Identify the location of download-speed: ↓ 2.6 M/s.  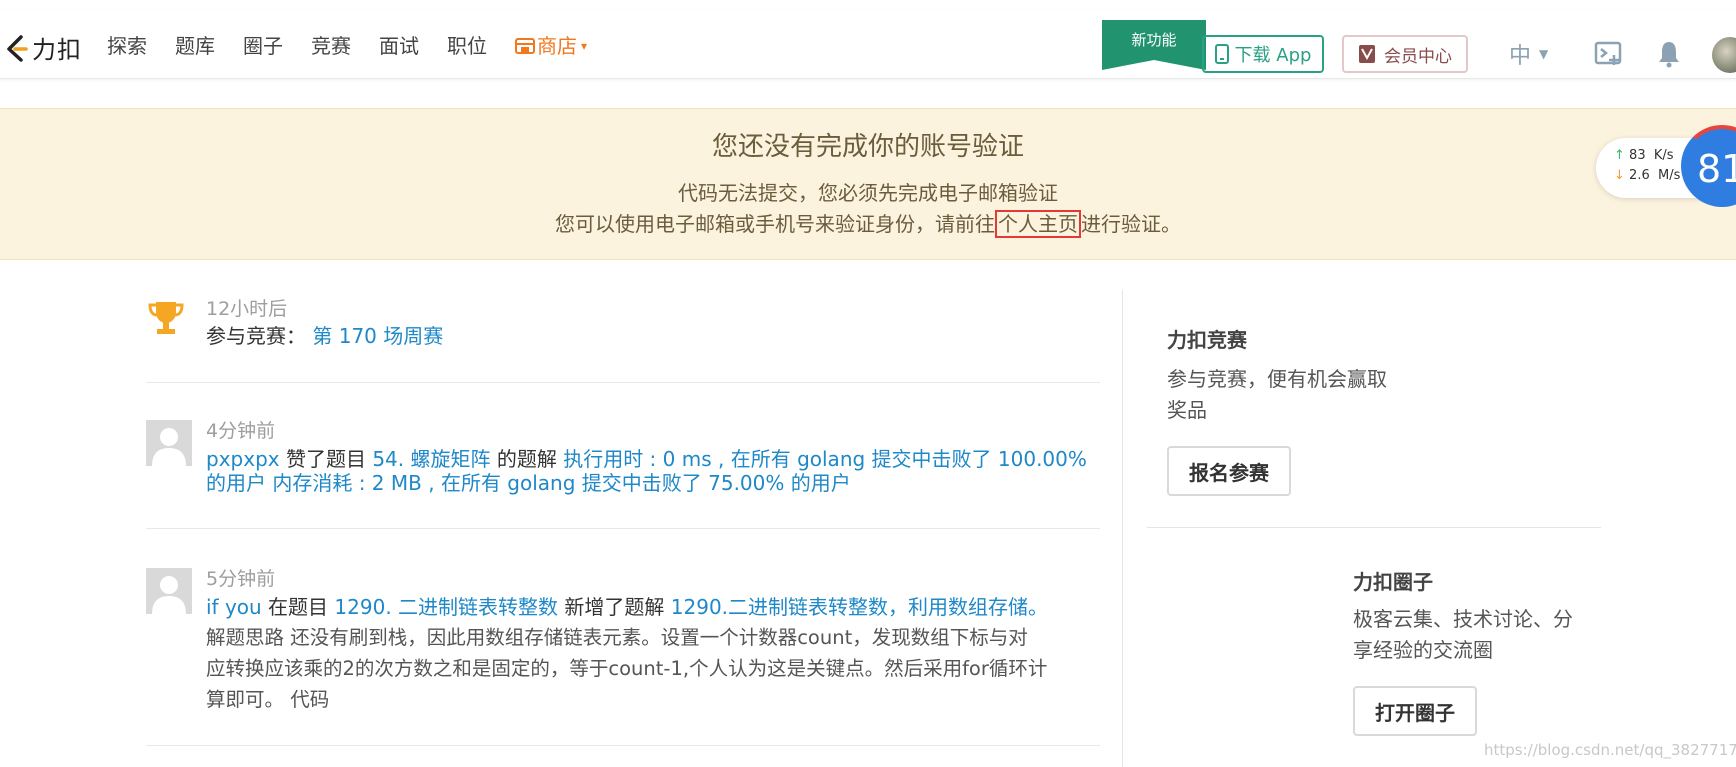
(1647, 175).